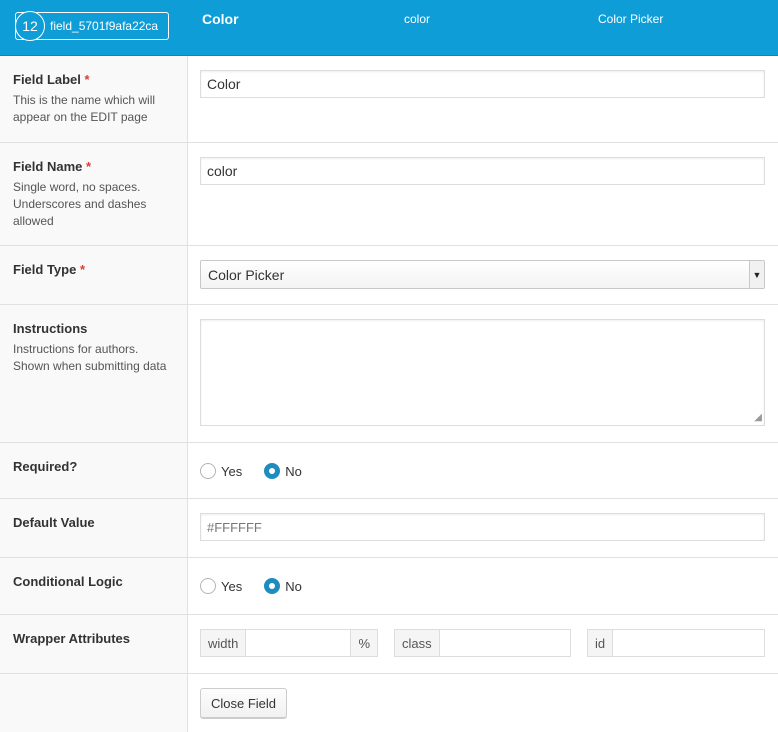 The width and height of the screenshot is (778, 732). What do you see at coordinates (482, 471) in the screenshot?
I see `required-radio-group: Yes No` at bounding box center [482, 471].